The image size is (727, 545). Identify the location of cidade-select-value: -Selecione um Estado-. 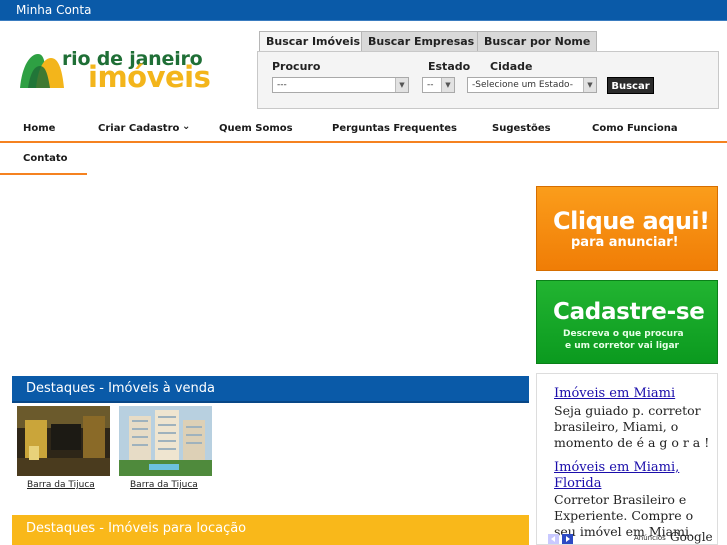
(522, 85).